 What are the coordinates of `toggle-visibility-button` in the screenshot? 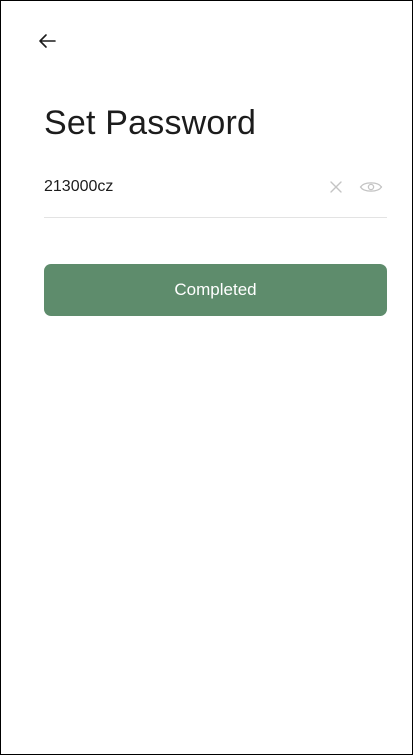 It's located at (371, 187).